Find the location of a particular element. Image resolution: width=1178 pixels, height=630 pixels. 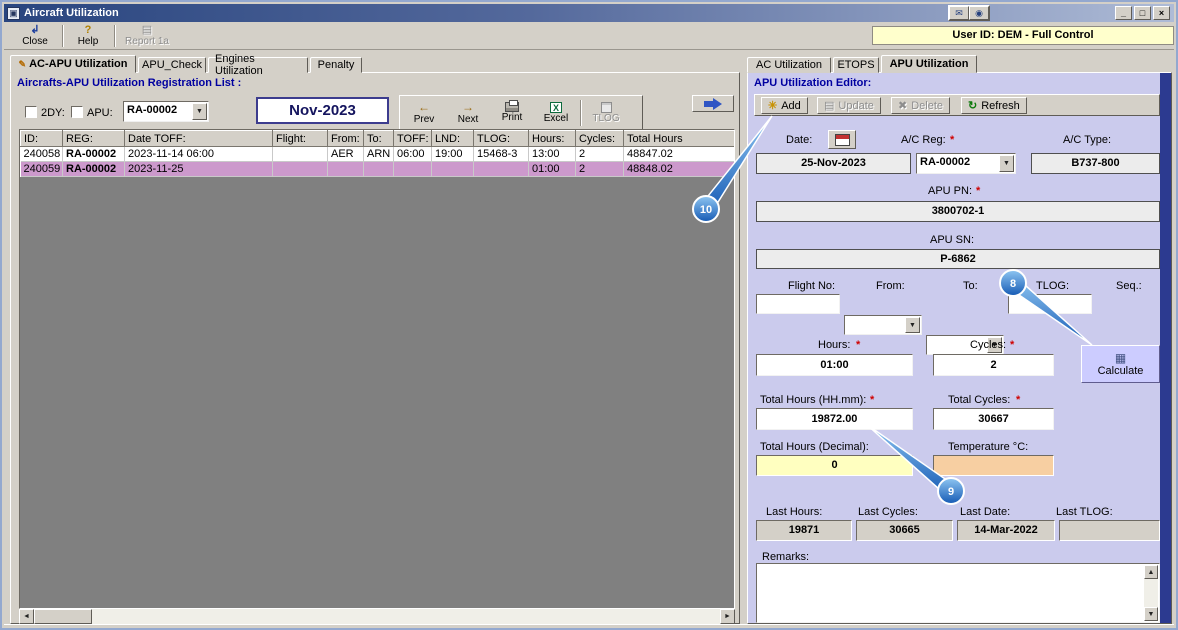

scroll-down-button: ▼ is located at coordinates (1151, 614).